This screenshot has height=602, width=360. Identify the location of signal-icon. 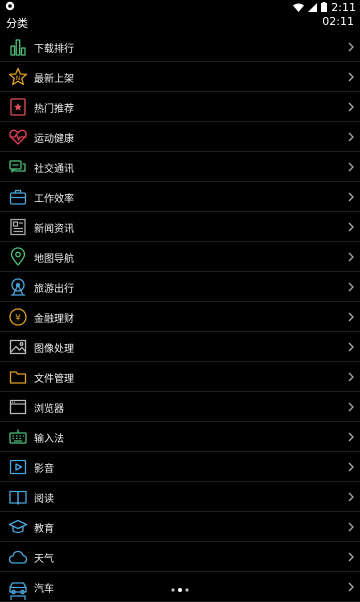
(313, 7).